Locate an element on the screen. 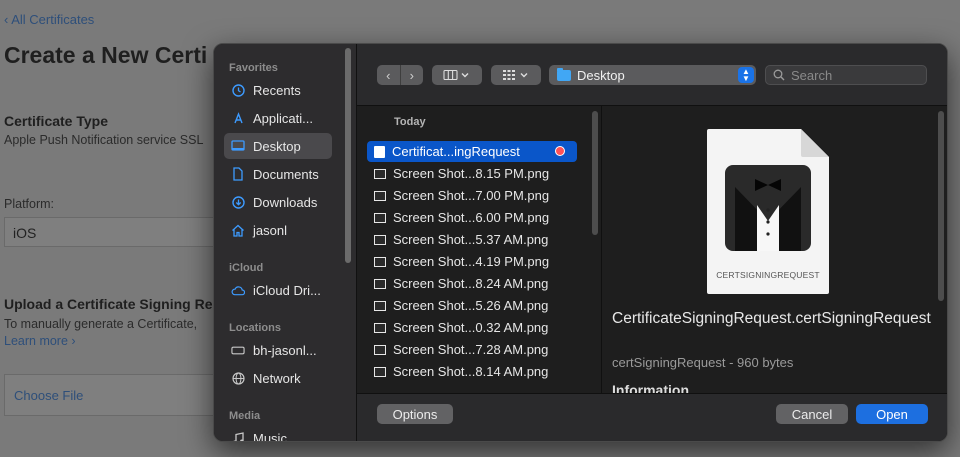 The width and height of the screenshot is (960, 457). file-name: Screen Shot...0.32 AM.png is located at coordinates (471, 327).